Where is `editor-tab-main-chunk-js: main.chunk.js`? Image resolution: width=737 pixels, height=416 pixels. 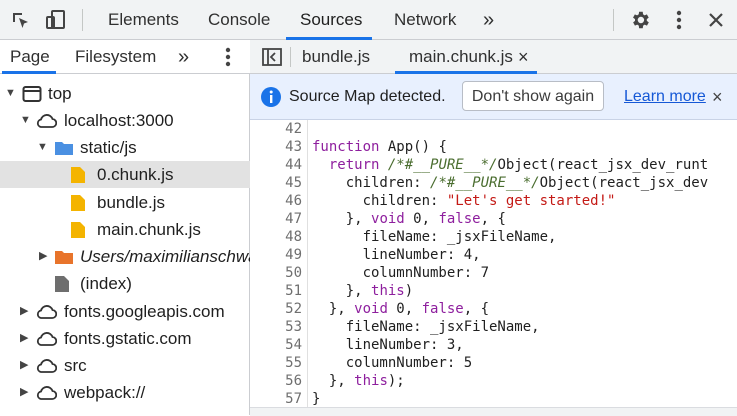
editor-tab-main-chunk-js: main.chunk.js is located at coordinates (461, 57).